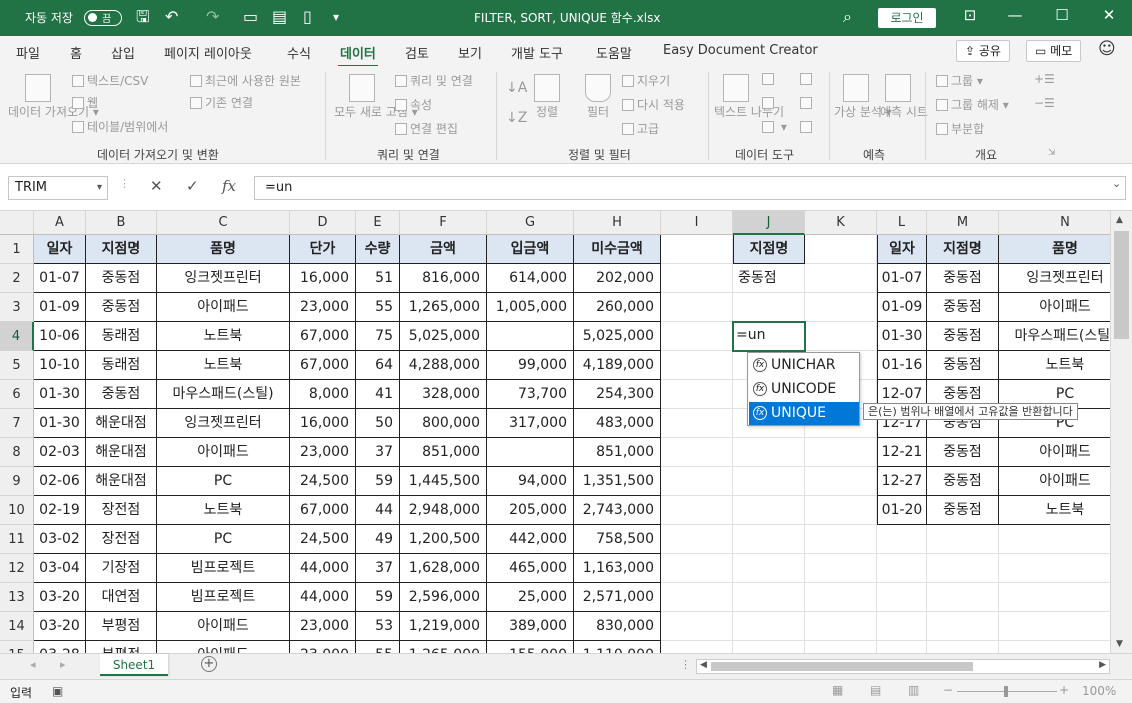  Describe the element at coordinates (378, 647) in the screenshot. I see `table-cell: 55` at that location.